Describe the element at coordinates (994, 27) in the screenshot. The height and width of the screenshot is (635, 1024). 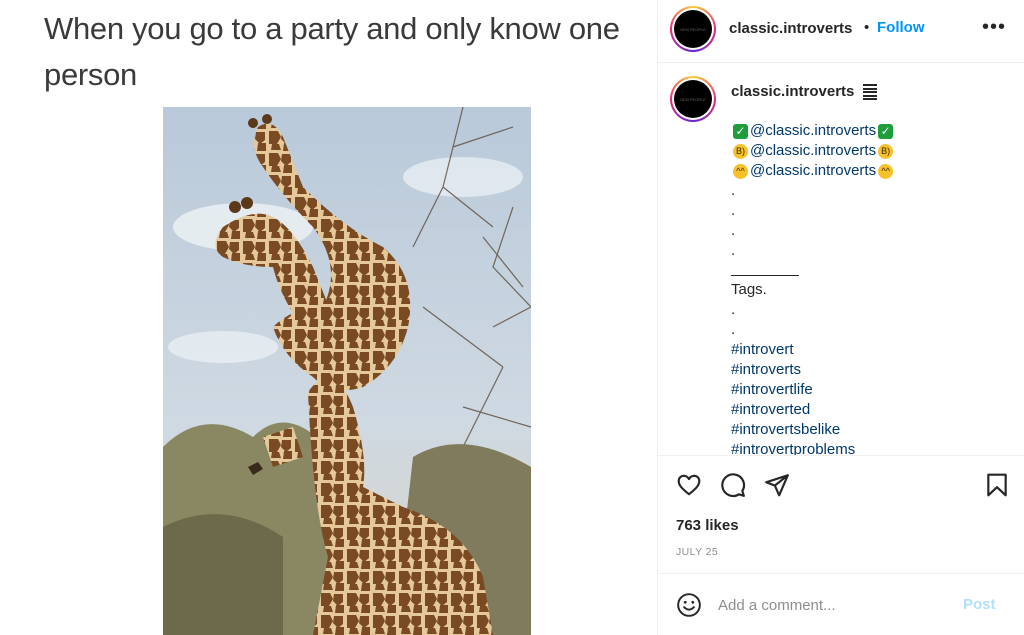
I see `more-options-icon: •••` at that location.